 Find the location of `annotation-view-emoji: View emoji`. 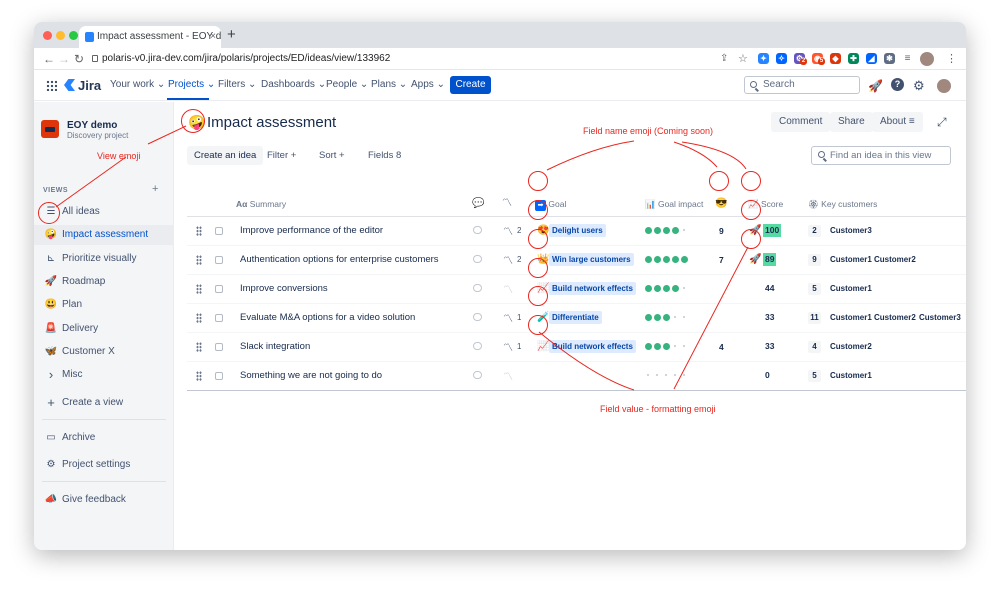

annotation-view-emoji: View emoji is located at coordinates (119, 156).